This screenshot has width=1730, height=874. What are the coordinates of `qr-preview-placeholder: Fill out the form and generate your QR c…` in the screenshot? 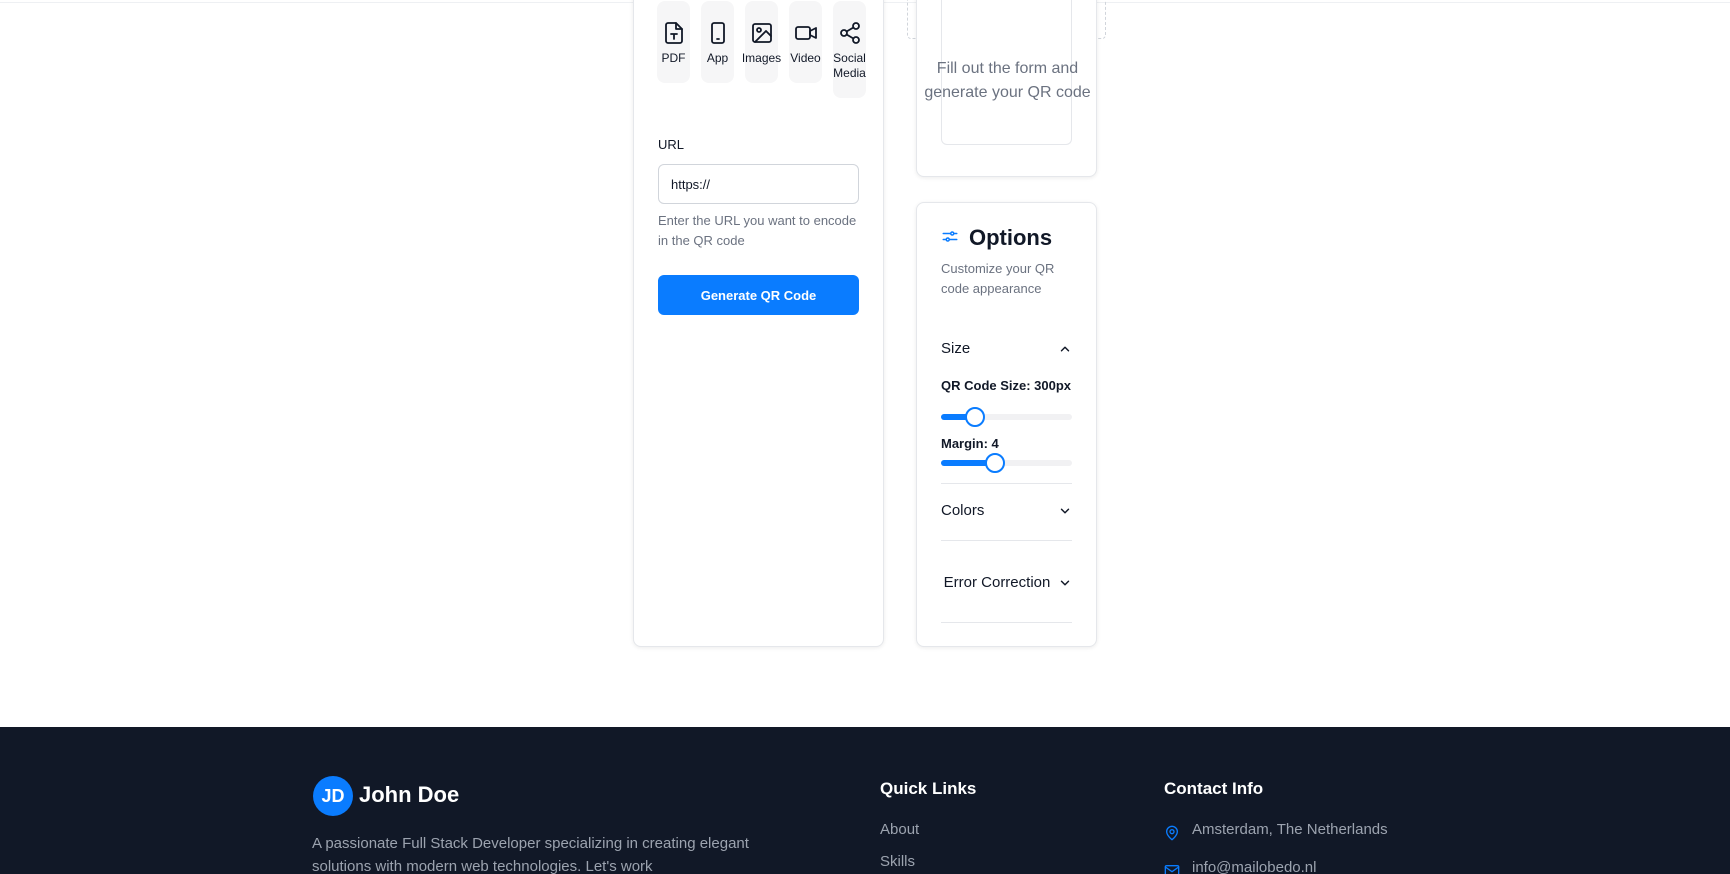 It's located at (1007, 80).